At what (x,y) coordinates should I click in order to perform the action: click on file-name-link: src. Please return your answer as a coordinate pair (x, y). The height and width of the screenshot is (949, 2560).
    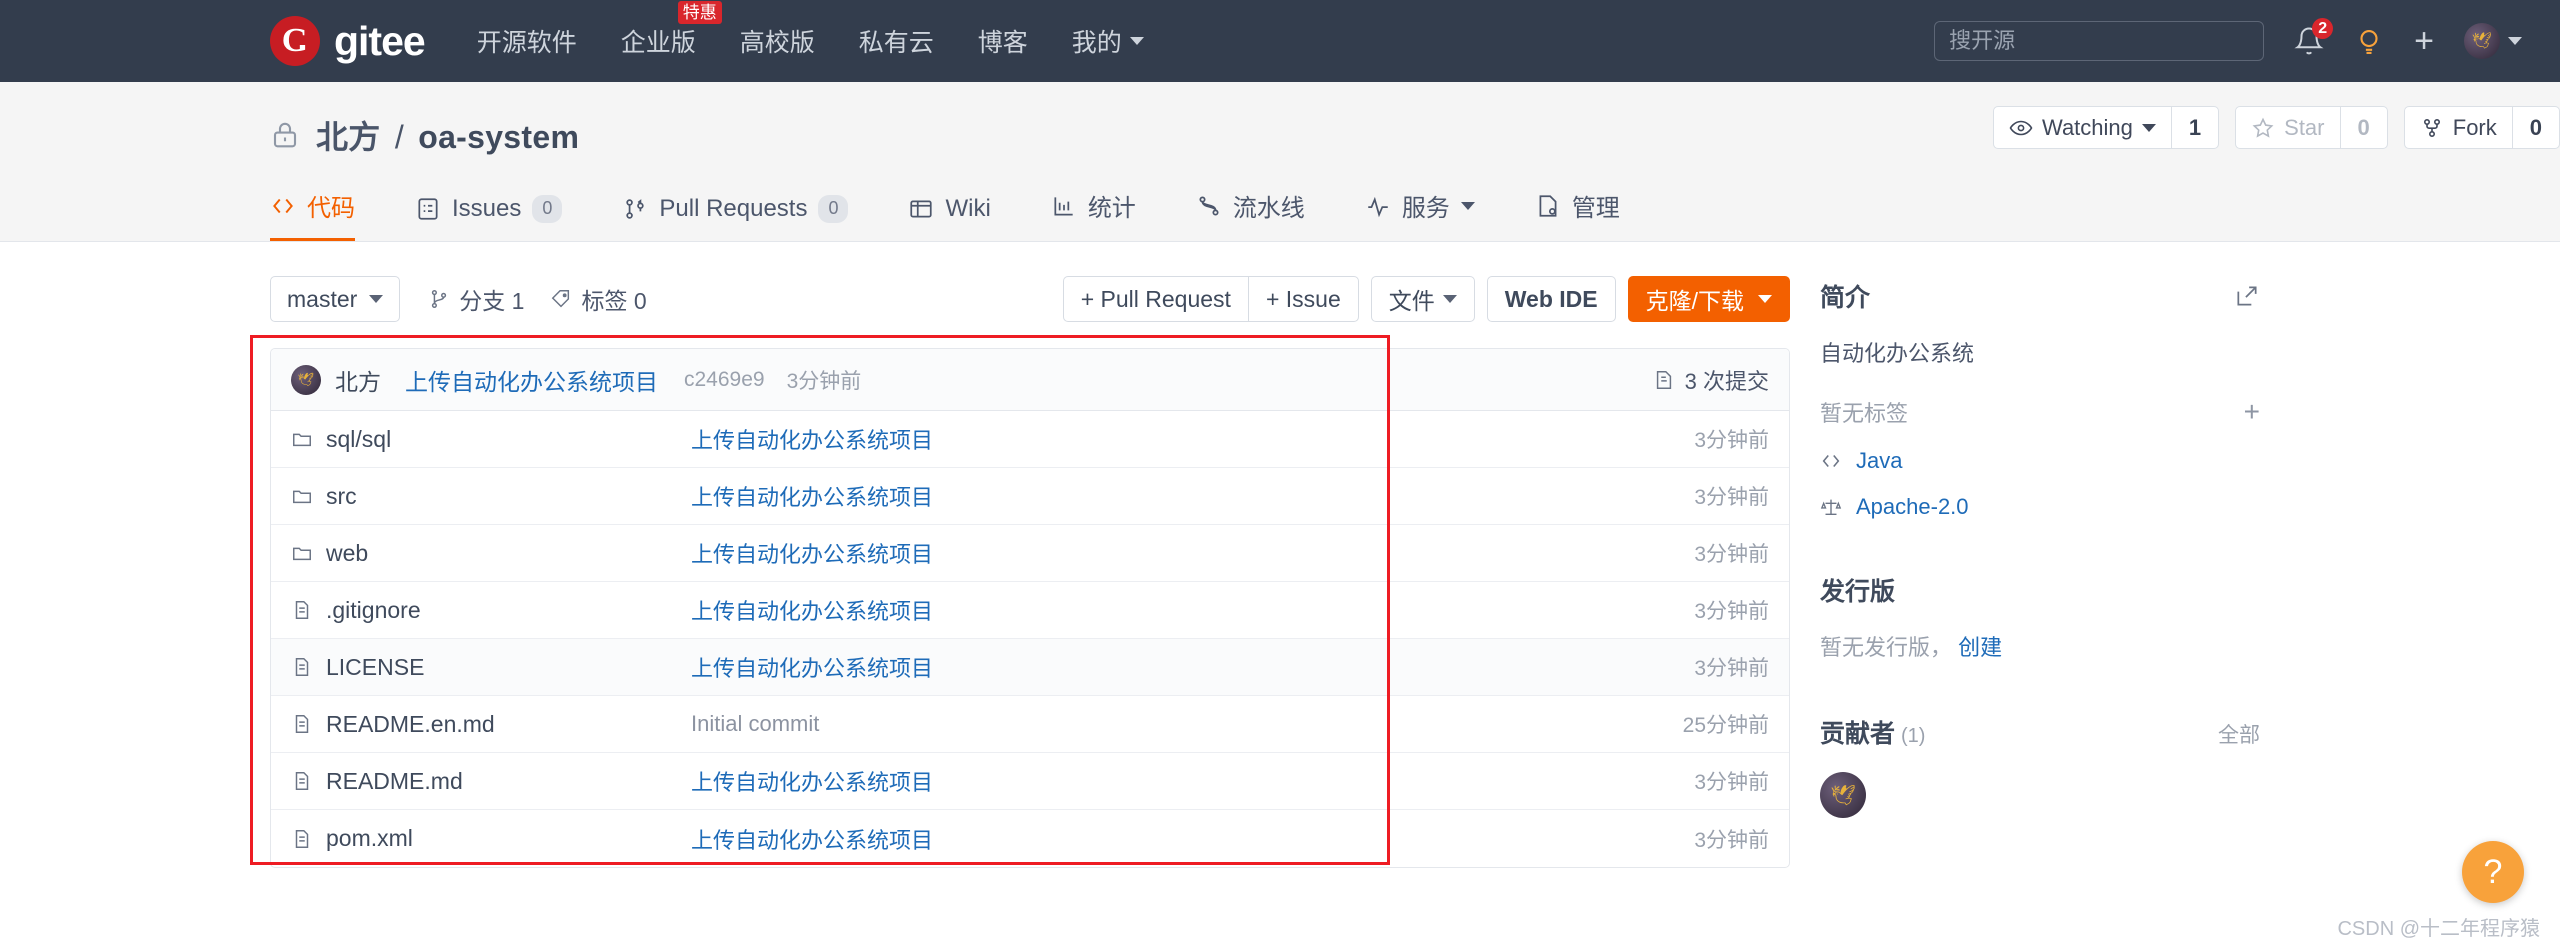
    Looking at the image, I should click on (341, 496).